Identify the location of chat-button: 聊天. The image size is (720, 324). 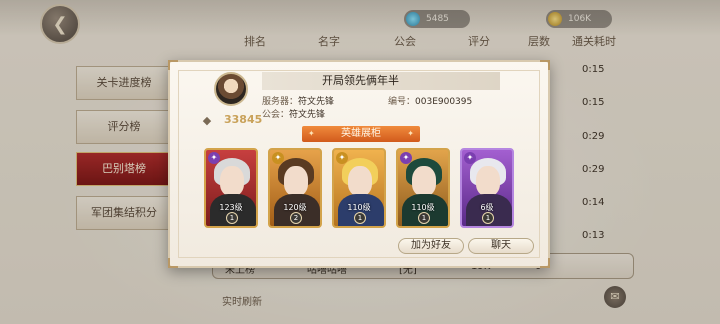
(501, 246).